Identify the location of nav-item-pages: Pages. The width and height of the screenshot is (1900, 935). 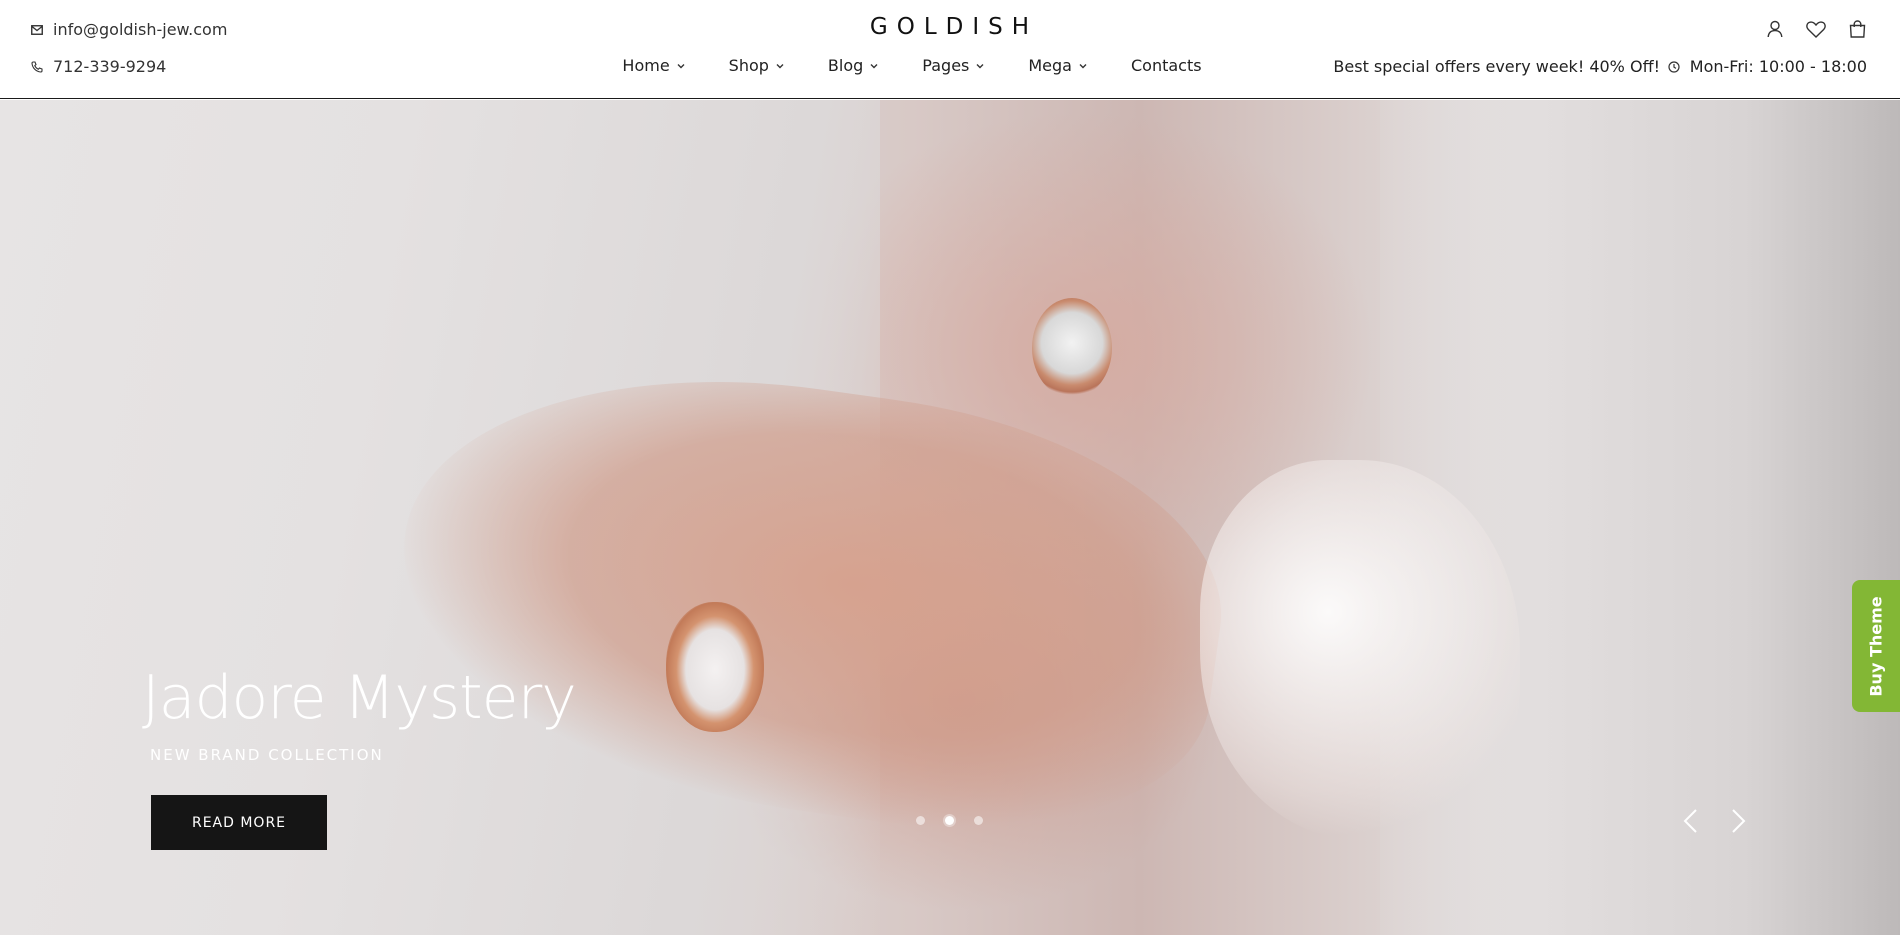
(953, 65).